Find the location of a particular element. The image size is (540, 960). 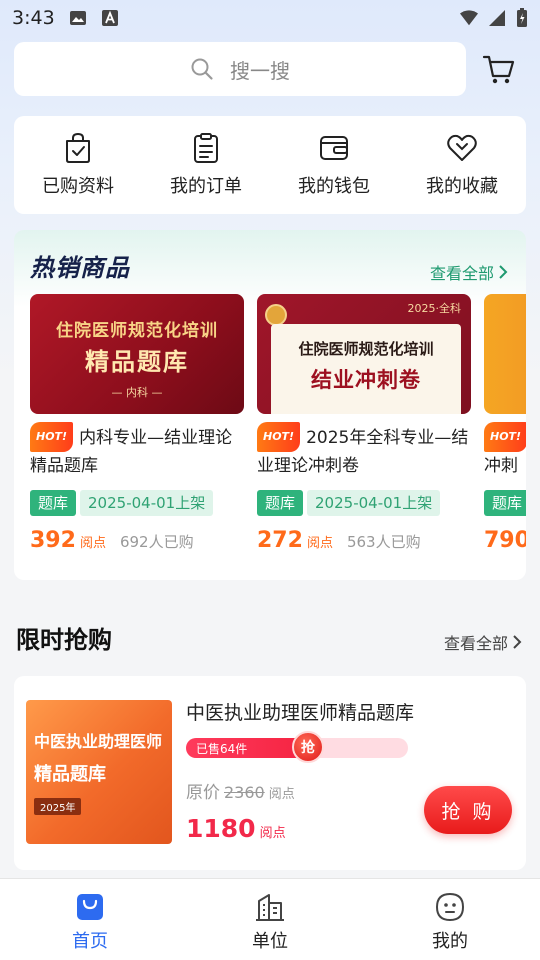

original-price-label: 原价 is located at coordinates (203, 793).